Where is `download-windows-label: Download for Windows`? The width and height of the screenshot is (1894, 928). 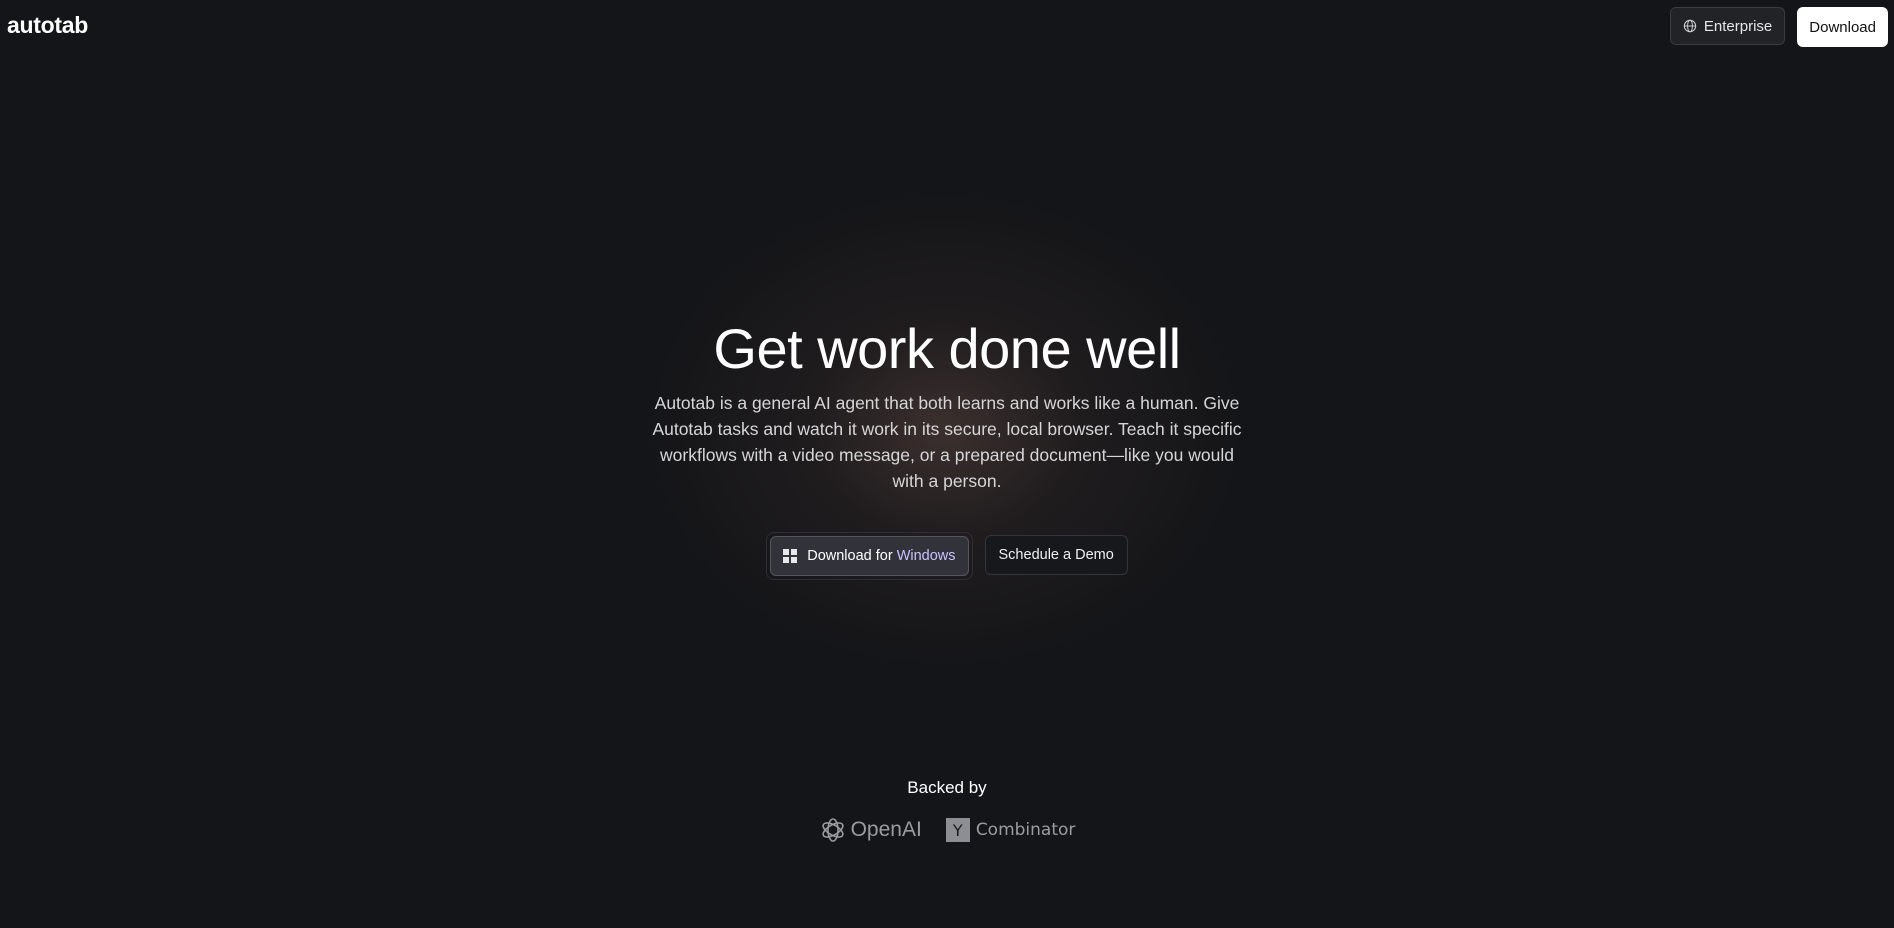
download-windows-label: Download for Windows is located at coordinates (881, 556).